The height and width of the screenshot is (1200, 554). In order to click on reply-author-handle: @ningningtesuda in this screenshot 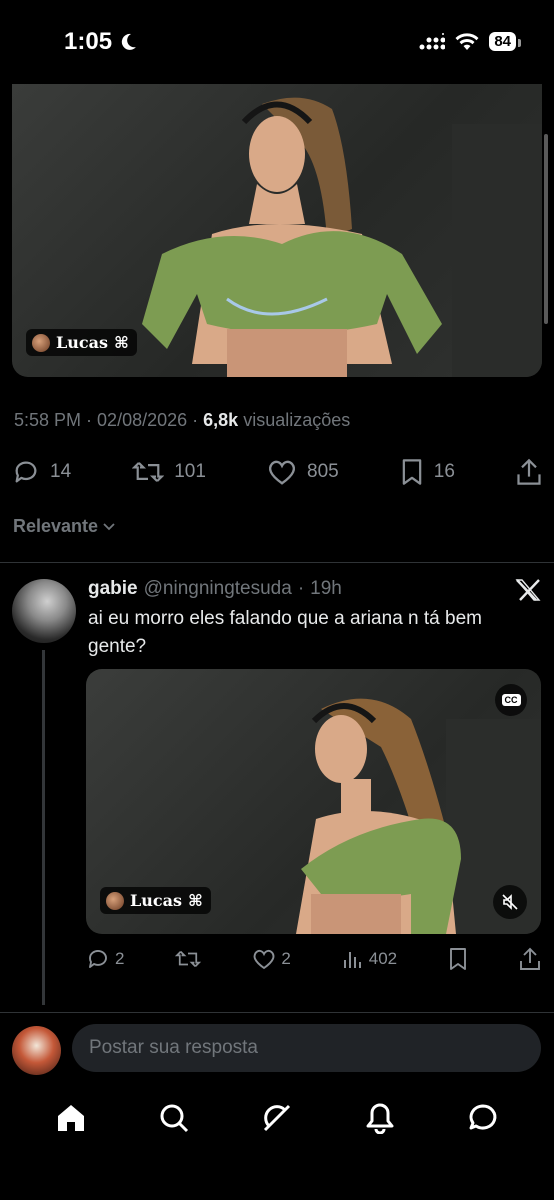, I will do `click(218, 589)`.